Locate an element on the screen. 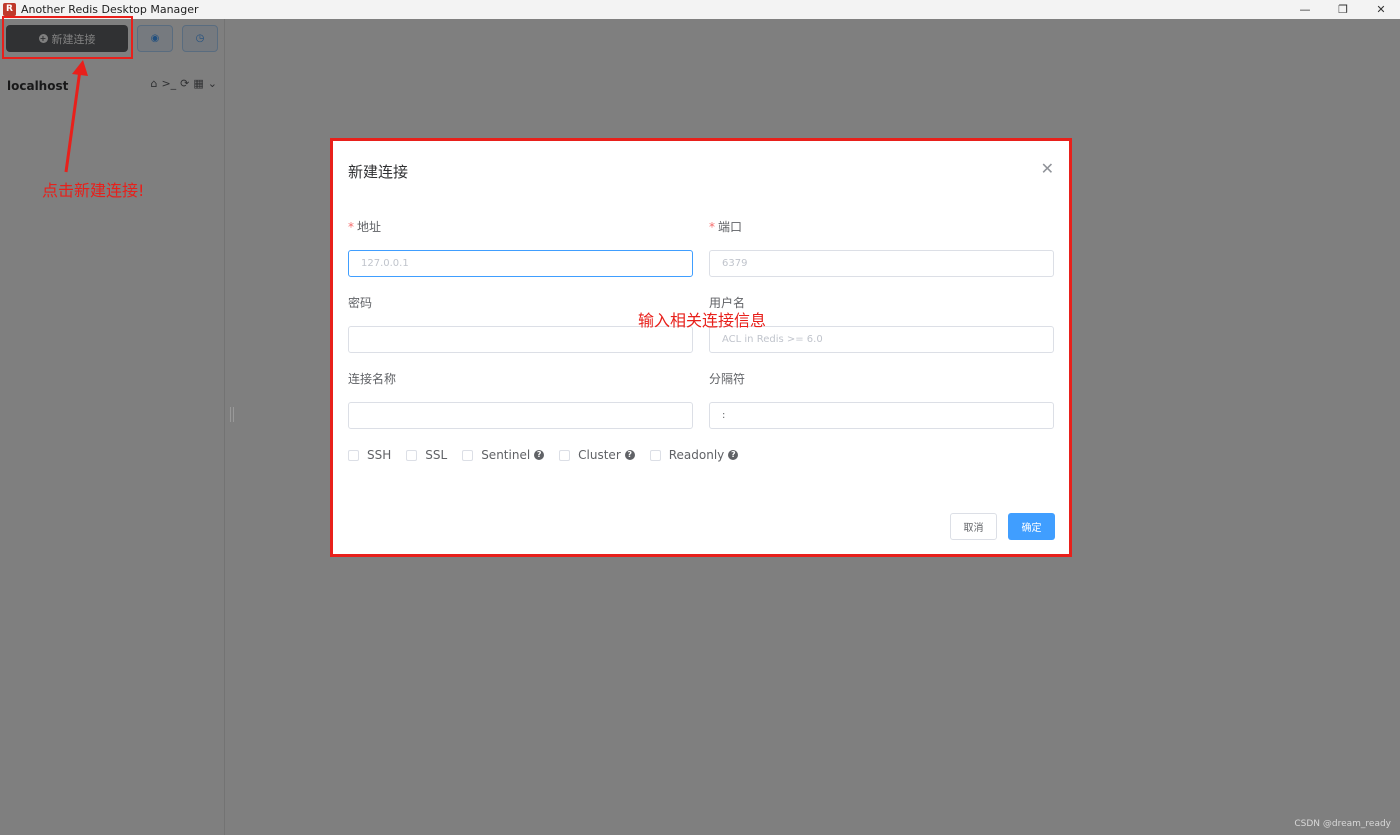  confirm-button: 确定 is located at coordinates (1031, 526).